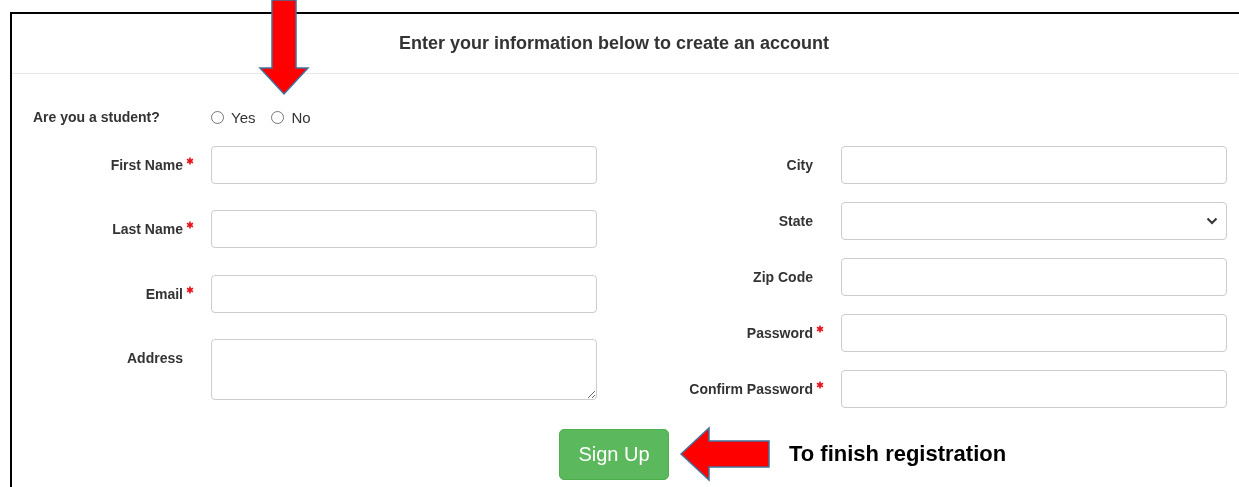 Image resolution: width=1239 pixels, height=487 pixels. What do you see at coordinates (154, 357) in the screenshot?
I see `field-label: Address` at bounding box center [154, 357].